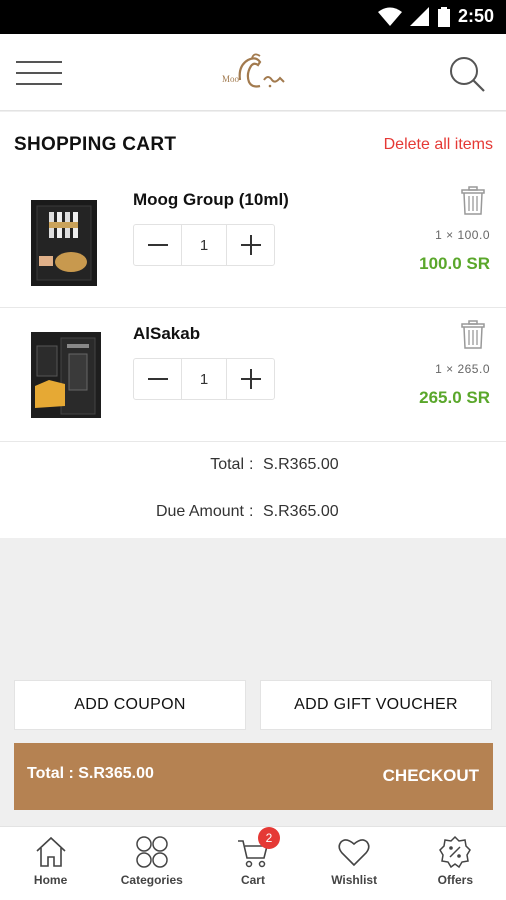 The height and width of the screenshot is (900, 506). I want to click on nav-label: Categories, so click(151, 880).